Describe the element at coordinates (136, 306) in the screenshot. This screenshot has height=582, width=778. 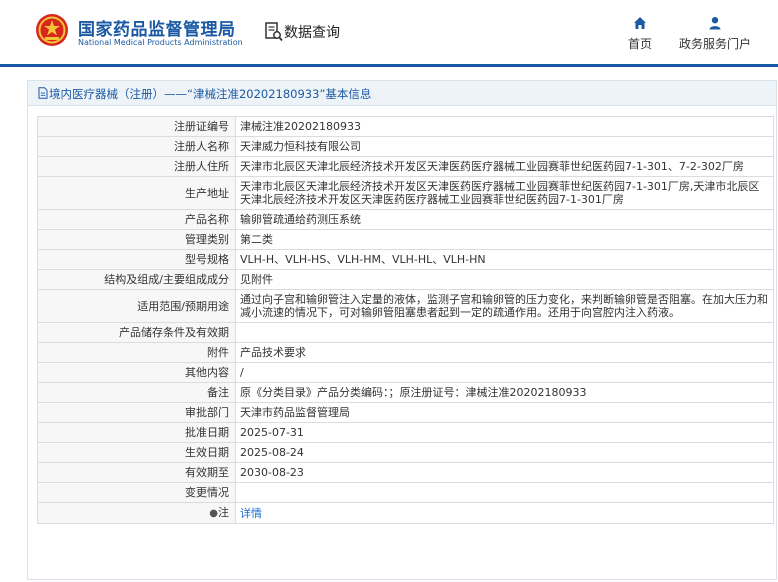
I see `field-label: 适用范围/预期用途` at that location.